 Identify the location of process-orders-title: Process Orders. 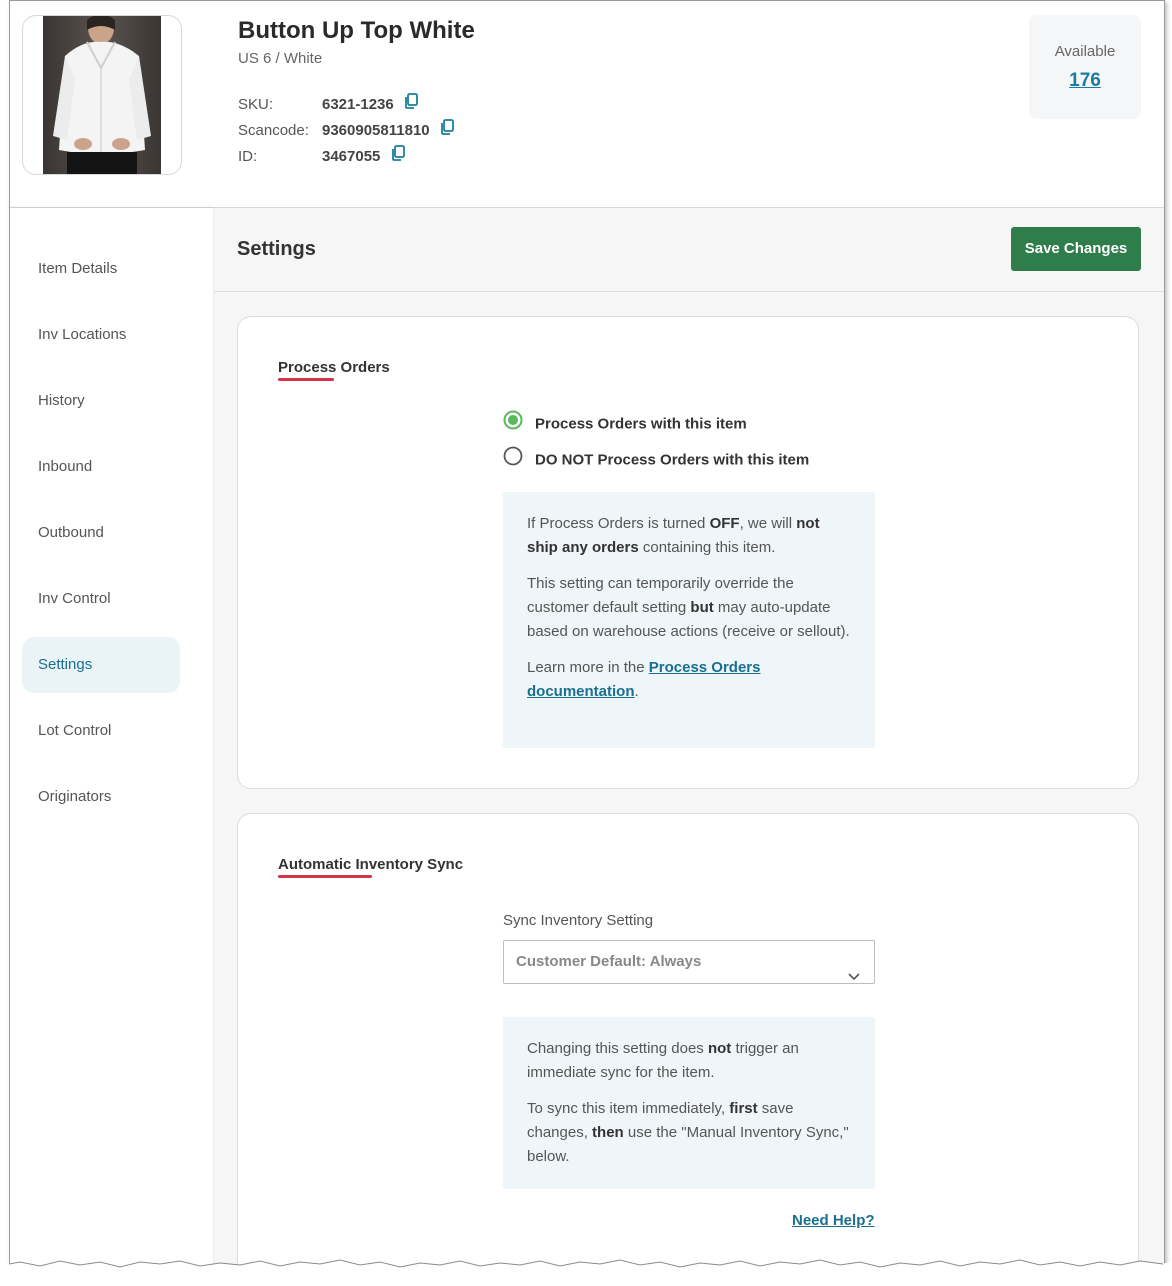
(334, 367).